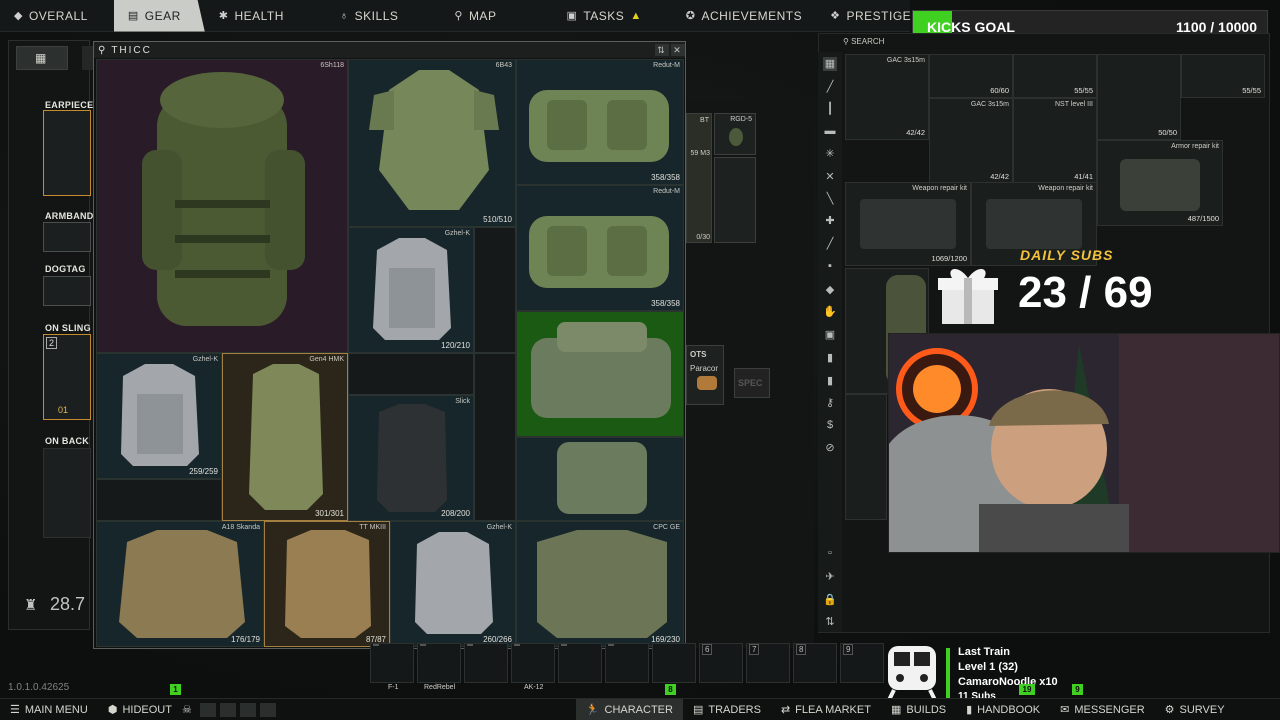  Describe the element at coordinates (1139, 97) in the screenshot. I see `stash-item-plate: 50/50` at that location.